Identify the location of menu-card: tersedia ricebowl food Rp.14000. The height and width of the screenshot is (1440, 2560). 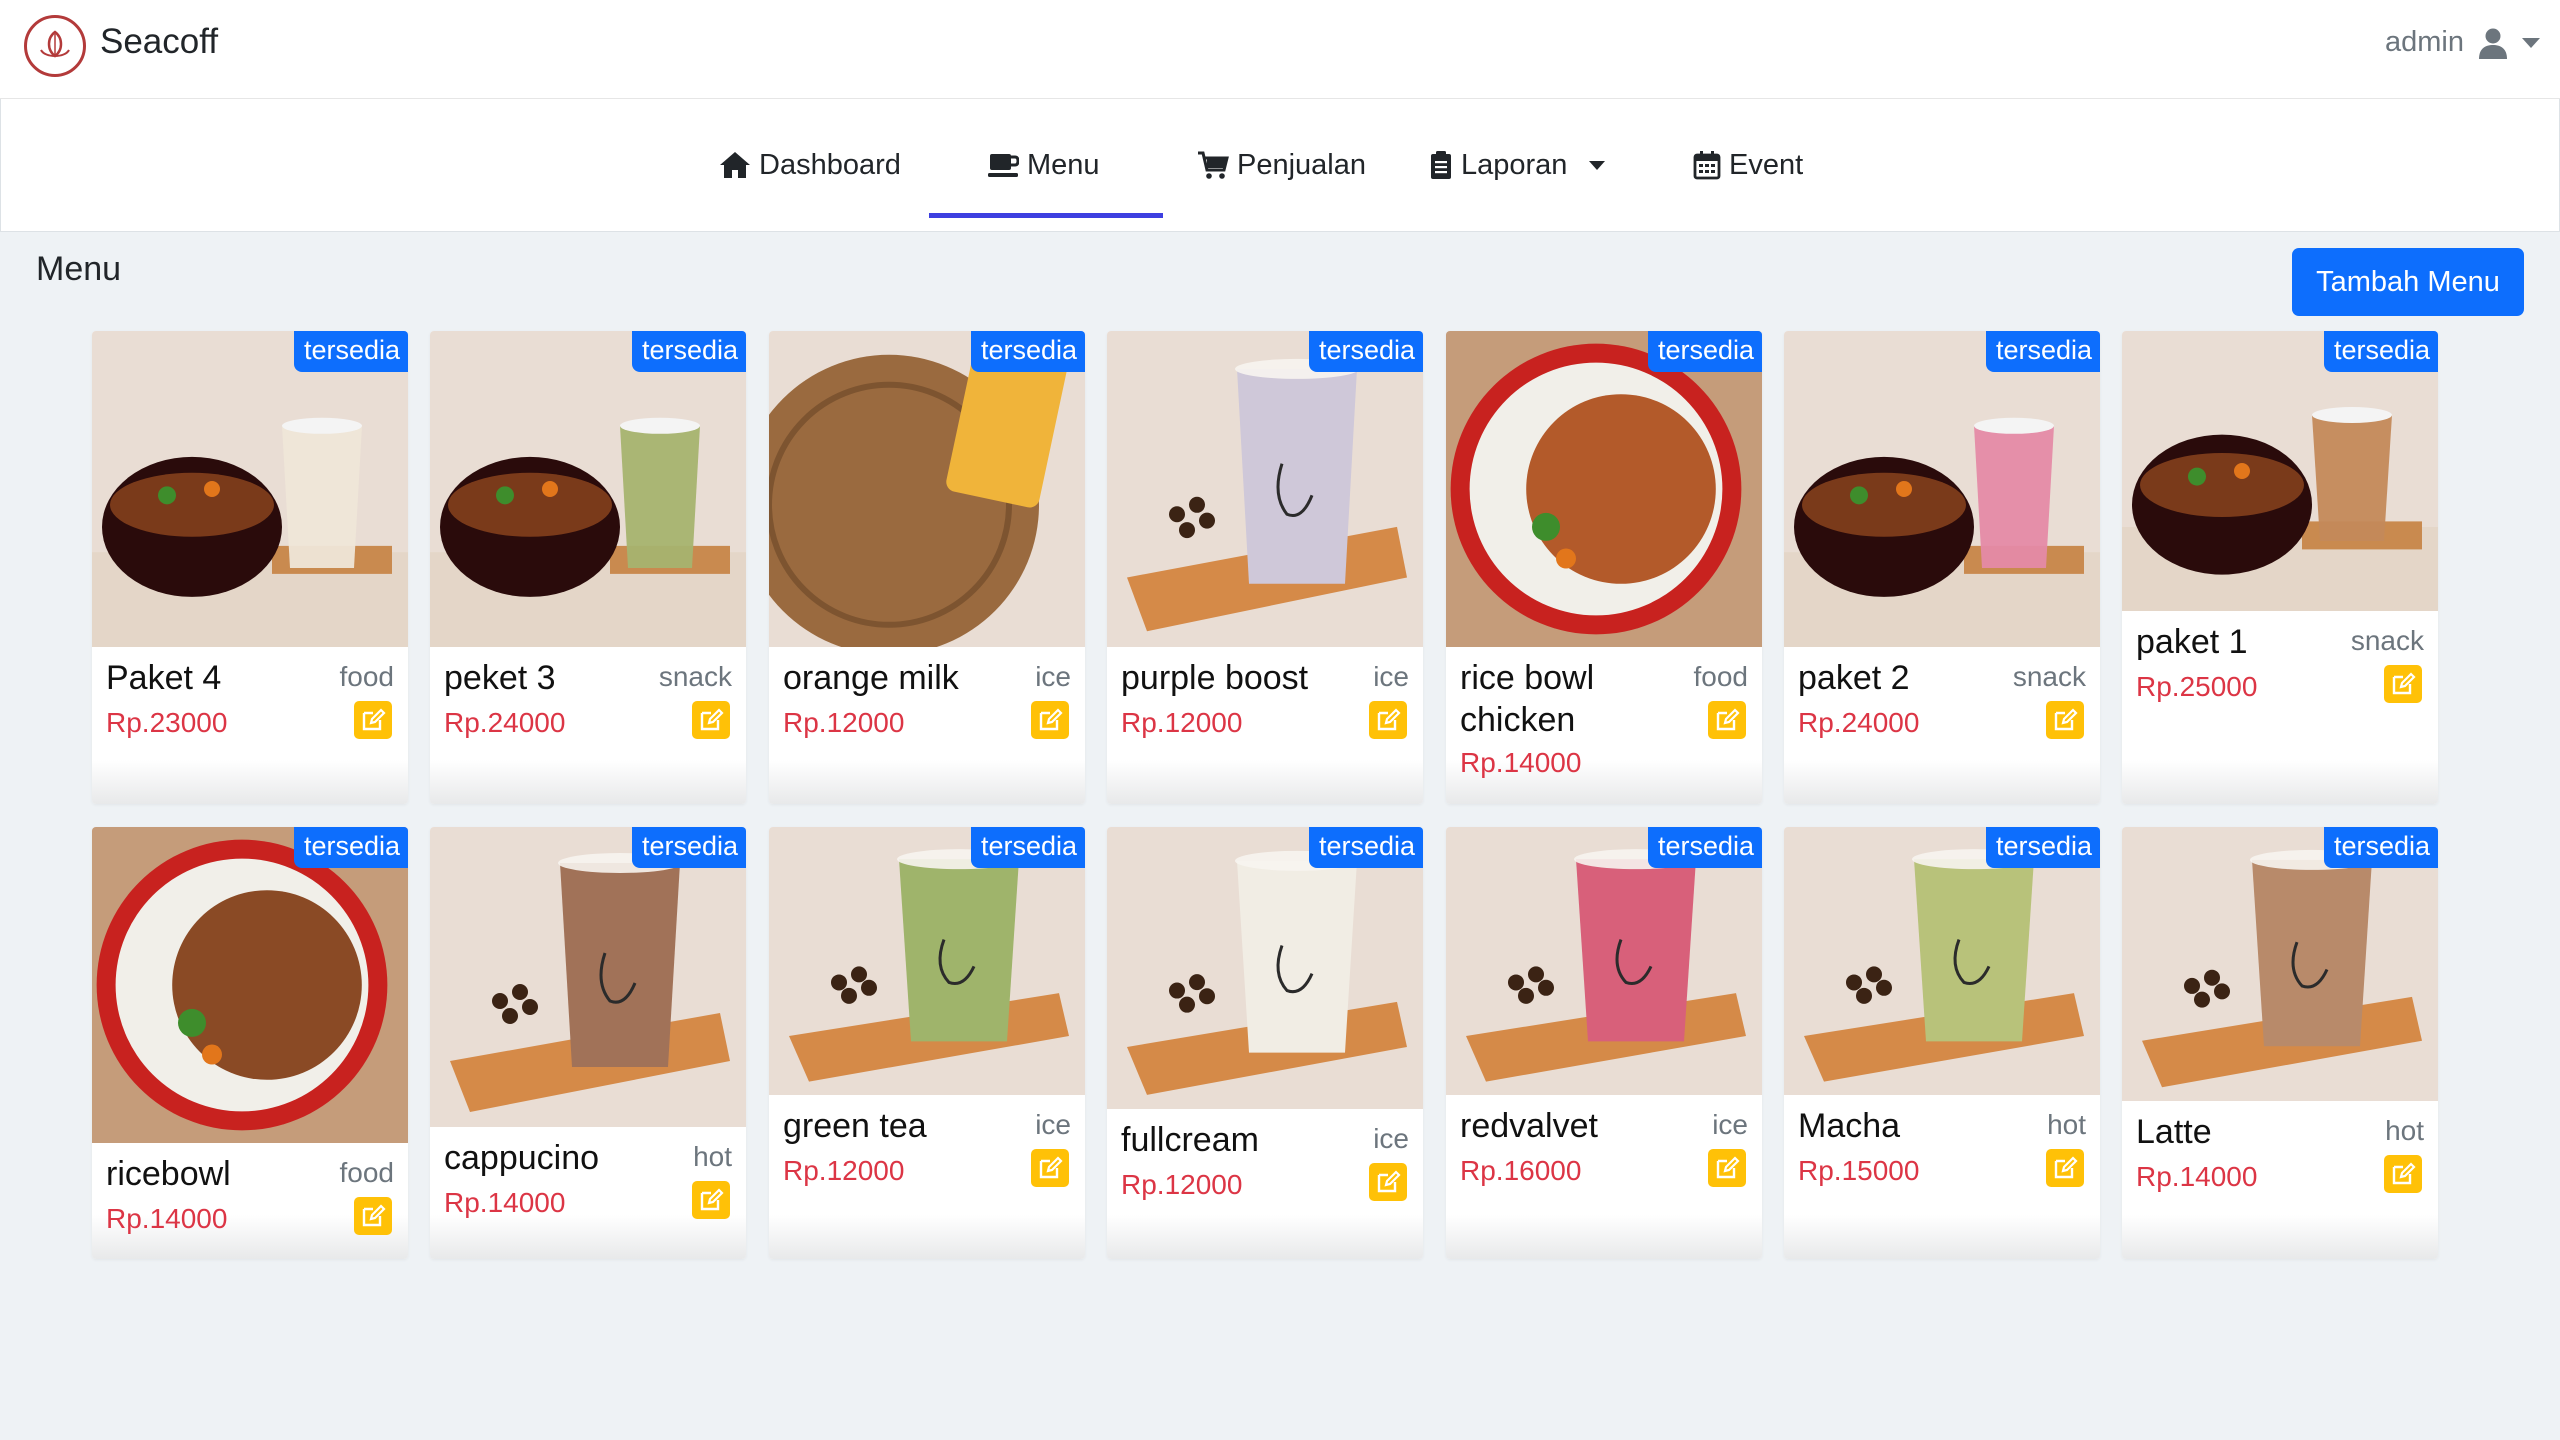
(250, 1043).